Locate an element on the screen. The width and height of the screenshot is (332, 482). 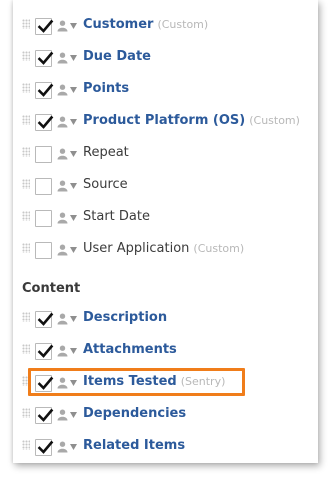
field-label: Points is located at coordinates (106, 88).